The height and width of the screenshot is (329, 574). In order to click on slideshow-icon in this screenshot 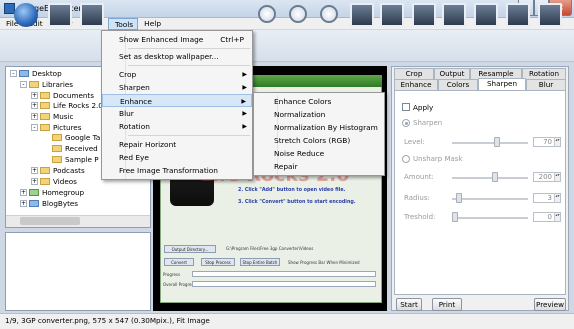, I will do `click(486, 15)`.